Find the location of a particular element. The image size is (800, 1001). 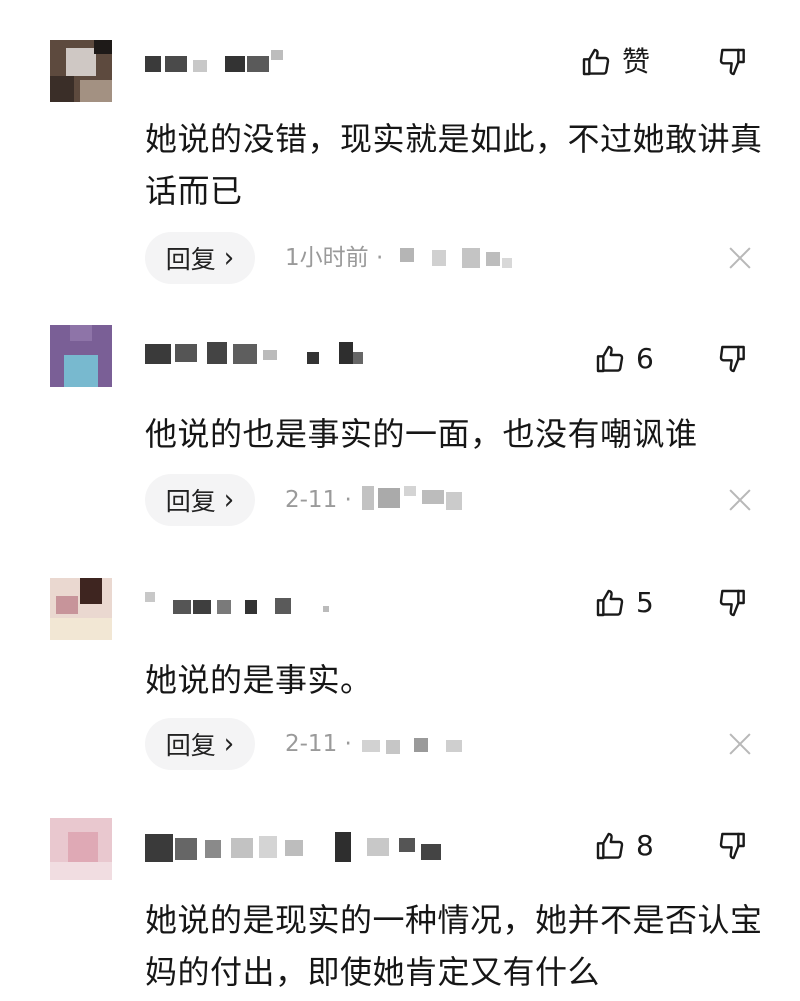

comment-text: 她说的是事实。 is located at coordinates (259, 680).